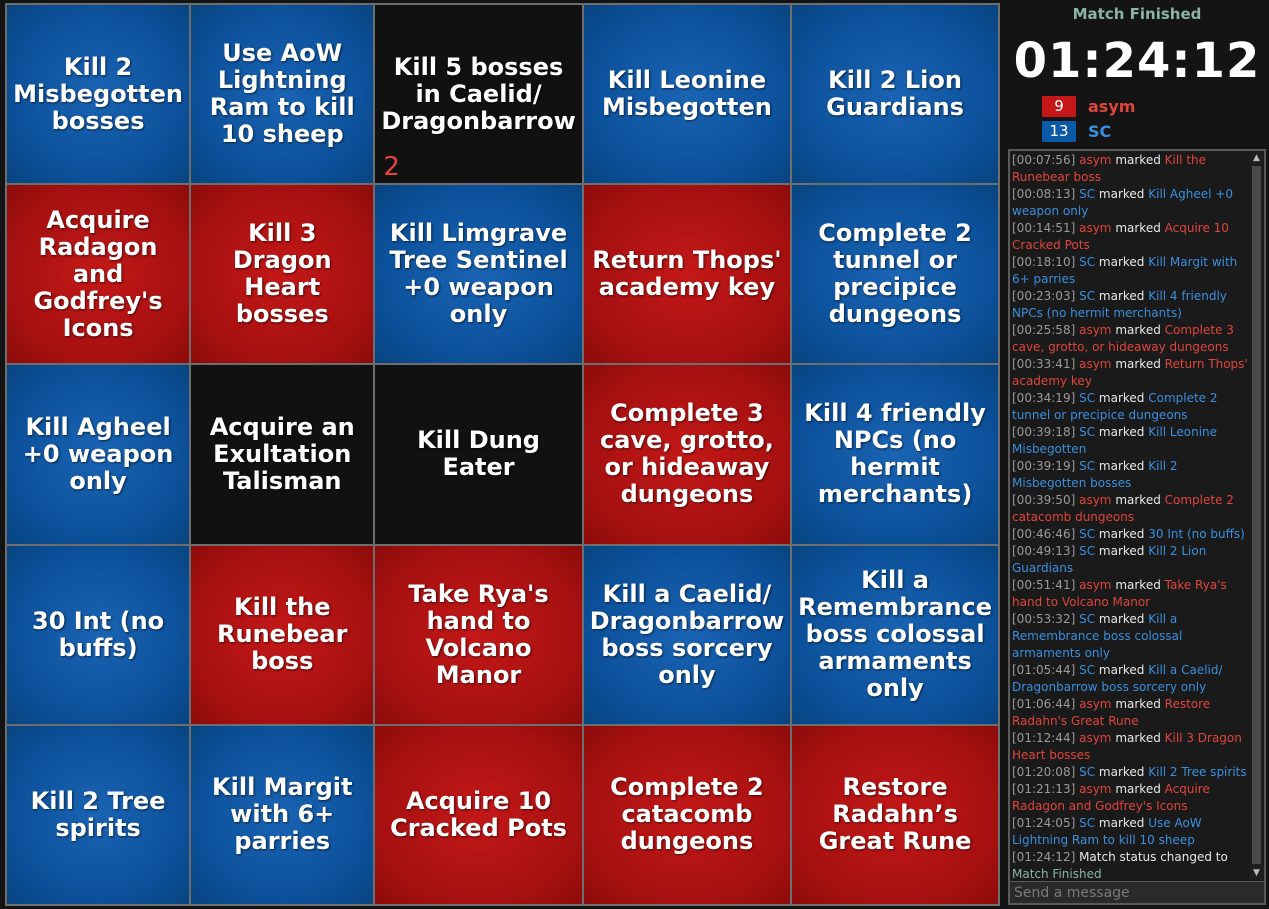 This screenshot has width=1269, height=909. What do you see at coordinates (282, 634) in the screenshot?
I see `board-cell: Kill the Runebear boss` at bounding box center [282, 634].